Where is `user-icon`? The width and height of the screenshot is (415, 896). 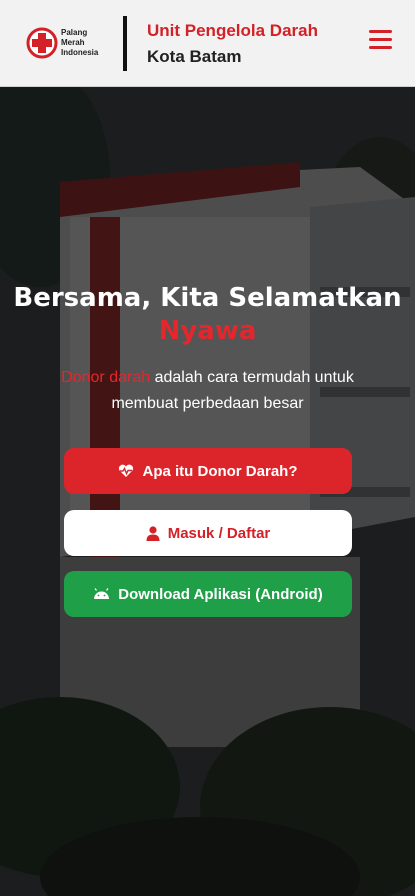 user-icon is located at coordinates (153, 533).